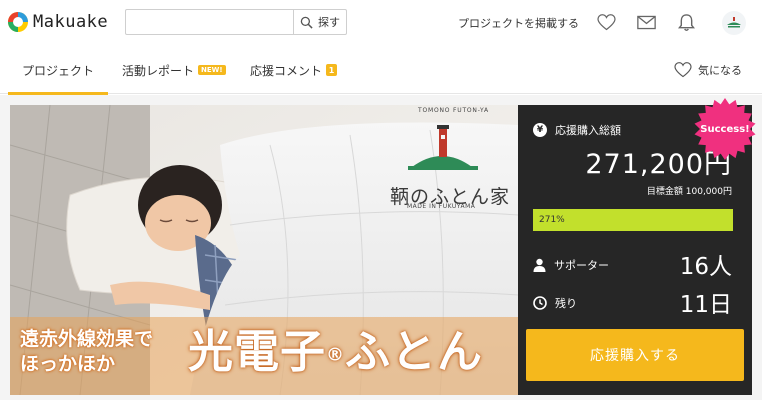 This screenshot has height=400, width=762. Describe the element at coordinates (212, 70) in the screenshot. I see `new-badge: NEW!` at that location.